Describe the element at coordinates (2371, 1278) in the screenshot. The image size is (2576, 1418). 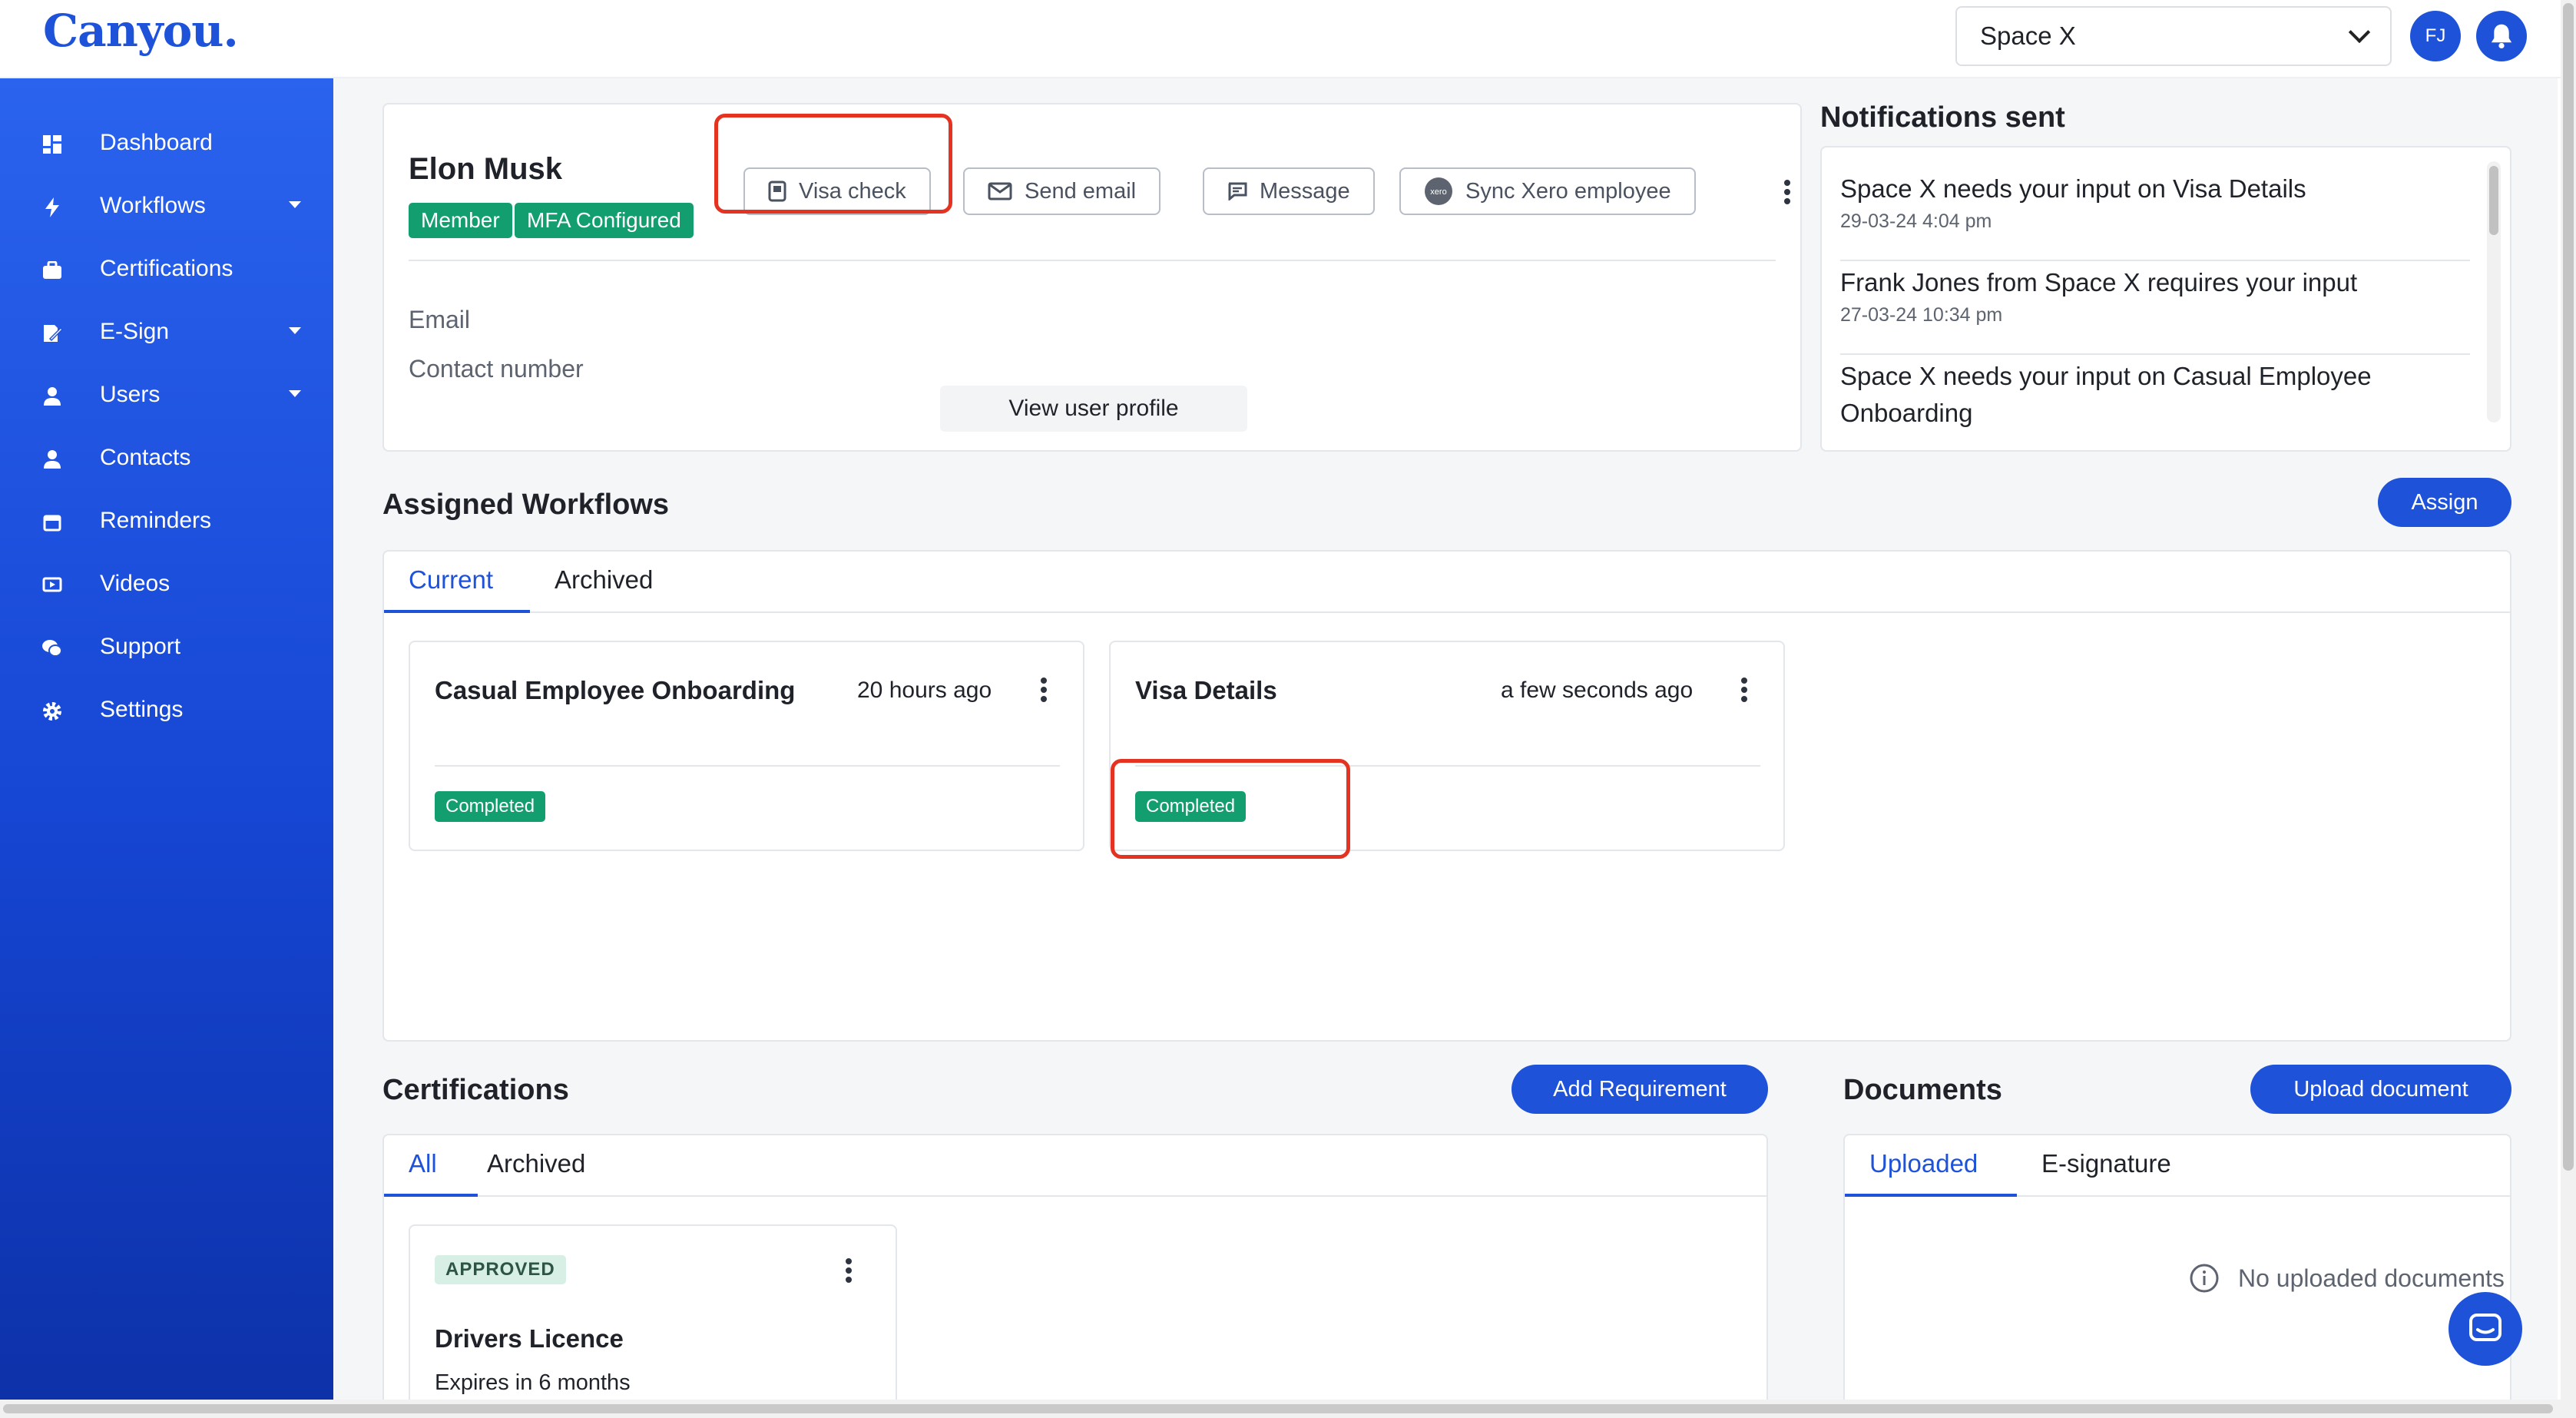
I see `empty-message: No uploaded documents` at that location.